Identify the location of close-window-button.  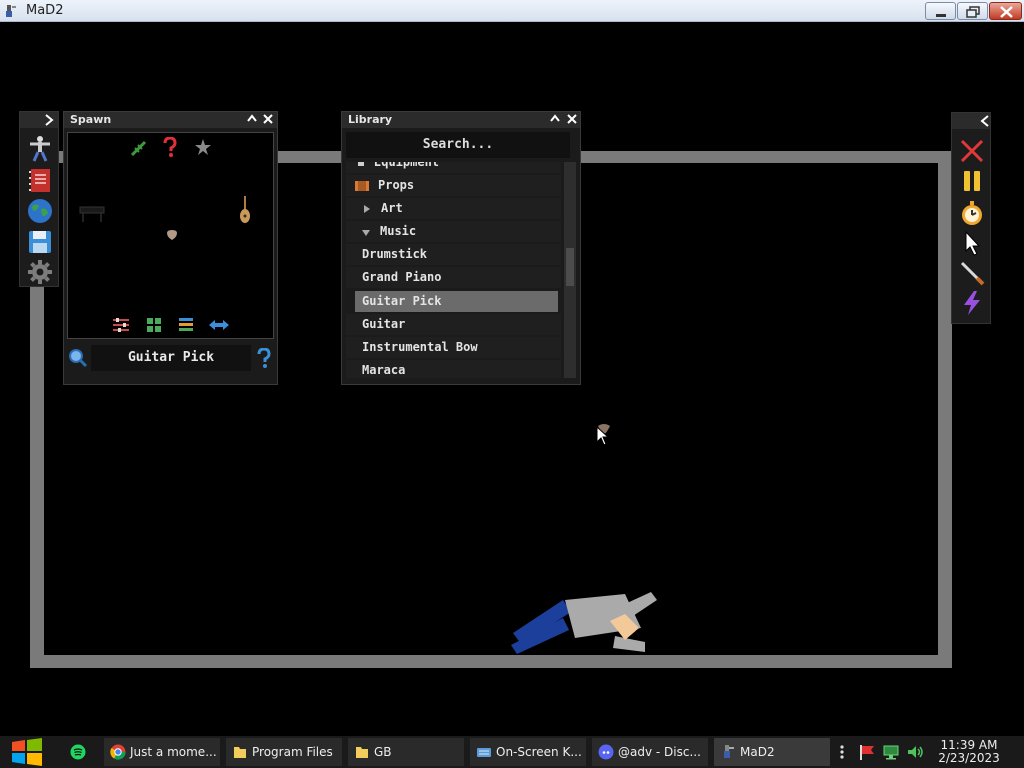
(1005, 11).